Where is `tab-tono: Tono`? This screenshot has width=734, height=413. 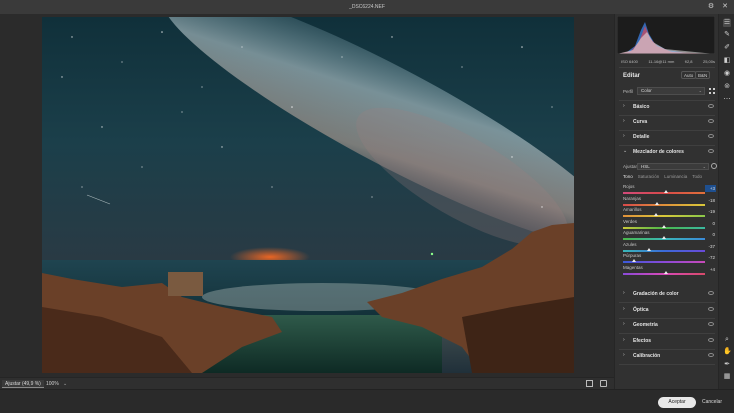 tab-tono: Tono is located at coordinates (628, 176).